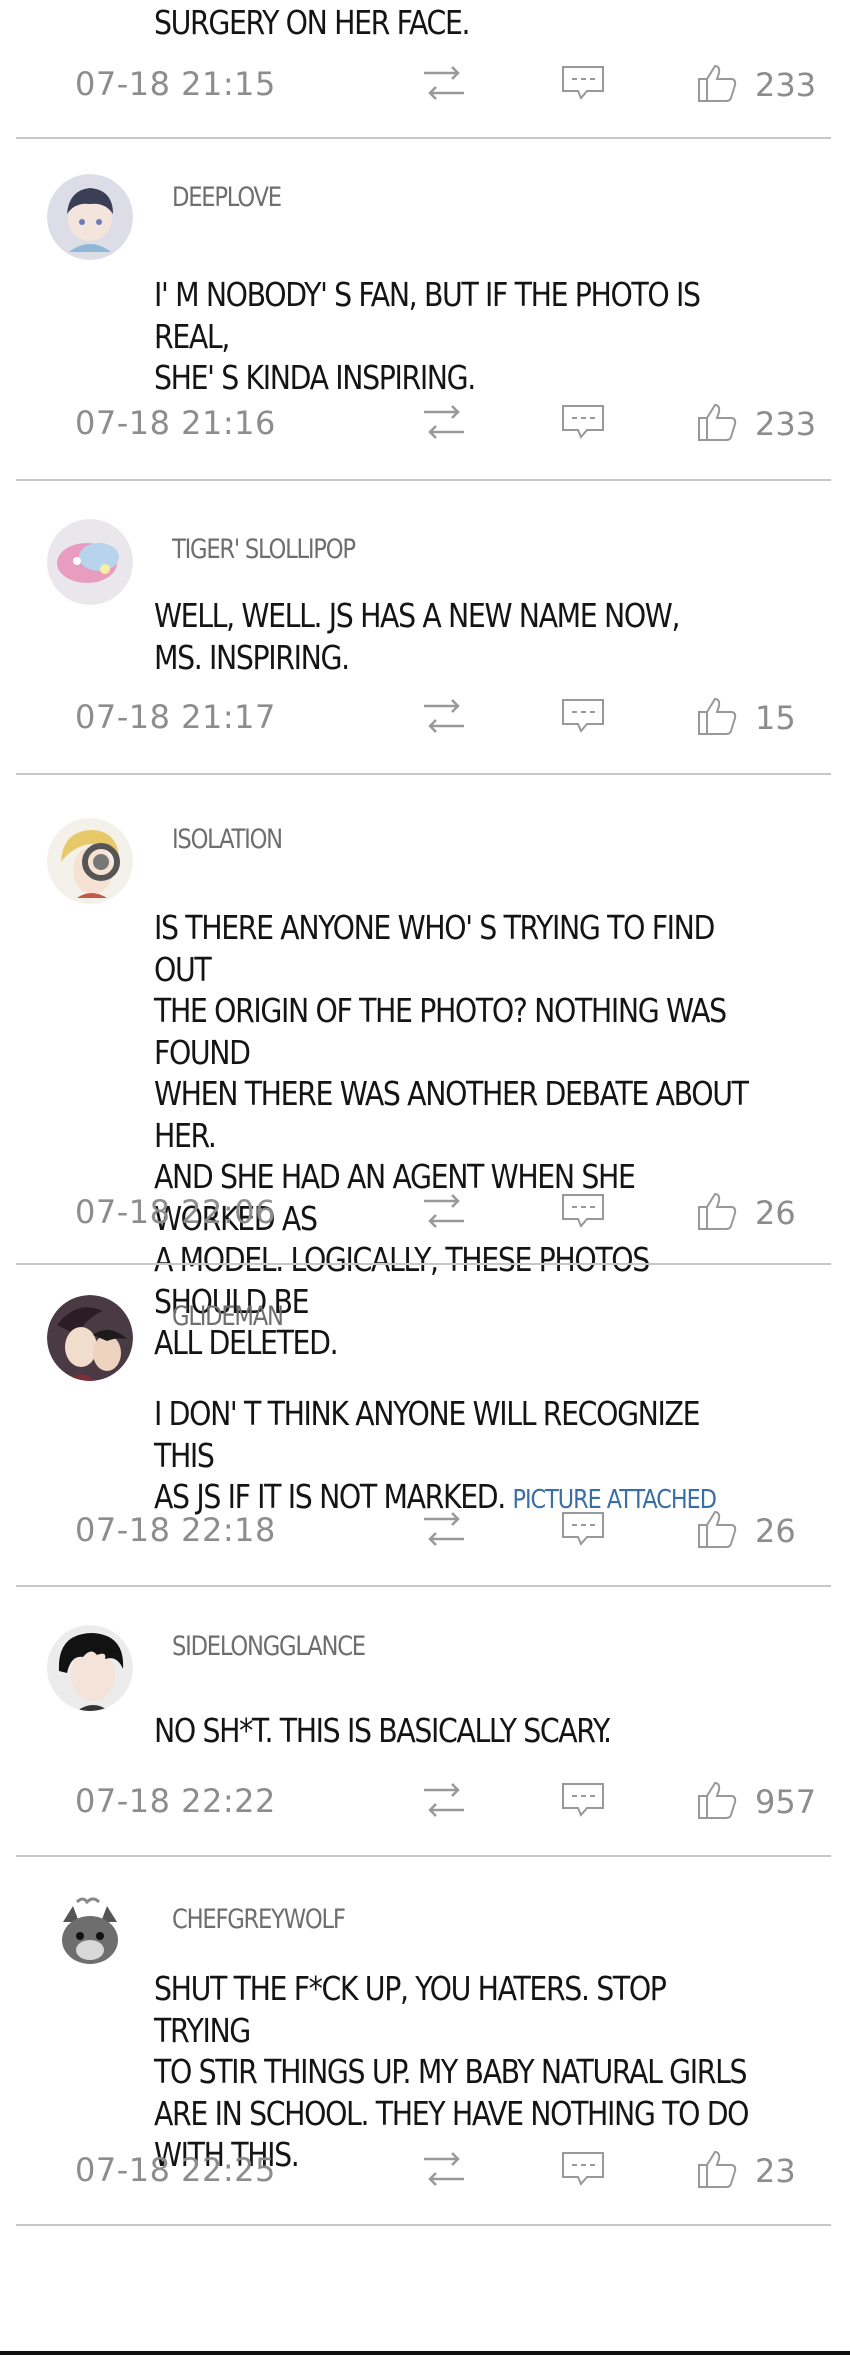  I want to click on like-count: 15, so click(775, 718).